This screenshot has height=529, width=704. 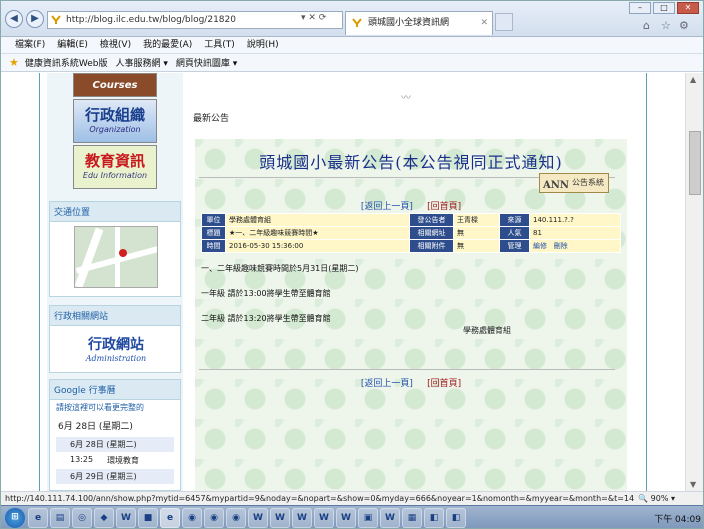 What do you see at coordinates (142, 62) in the screenshot?
I see `favorite-link-personnel: 人事服務網 ▾` at bounding box center [142, 62].